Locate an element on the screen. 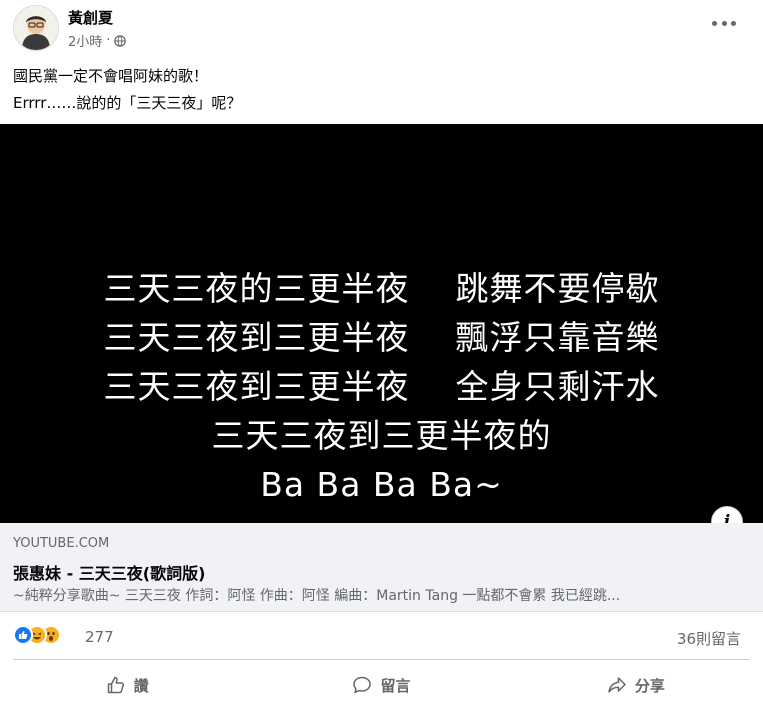  reaction-icons is located at coordinates (37, 635).